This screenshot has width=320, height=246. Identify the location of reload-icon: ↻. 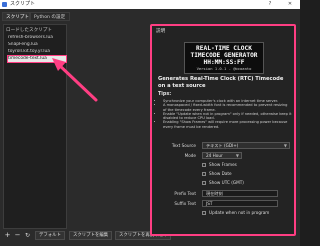
(27, 235).